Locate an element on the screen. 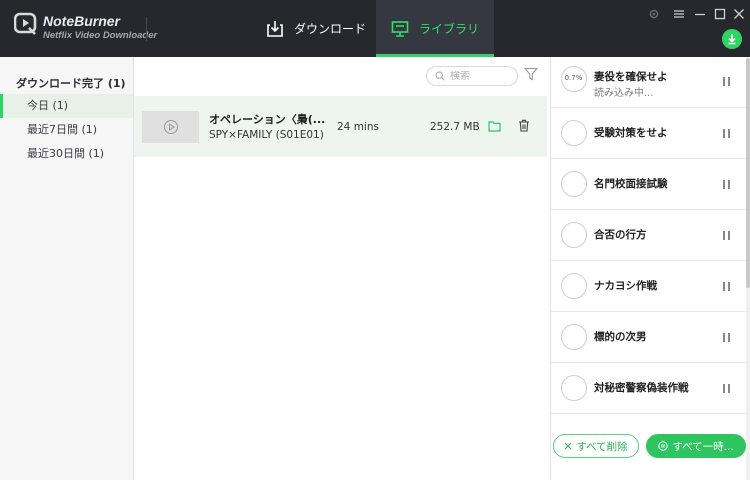 The width and height of the screenshot is (750, 480). download-arrow-icon is located at coordinates (732, 39).